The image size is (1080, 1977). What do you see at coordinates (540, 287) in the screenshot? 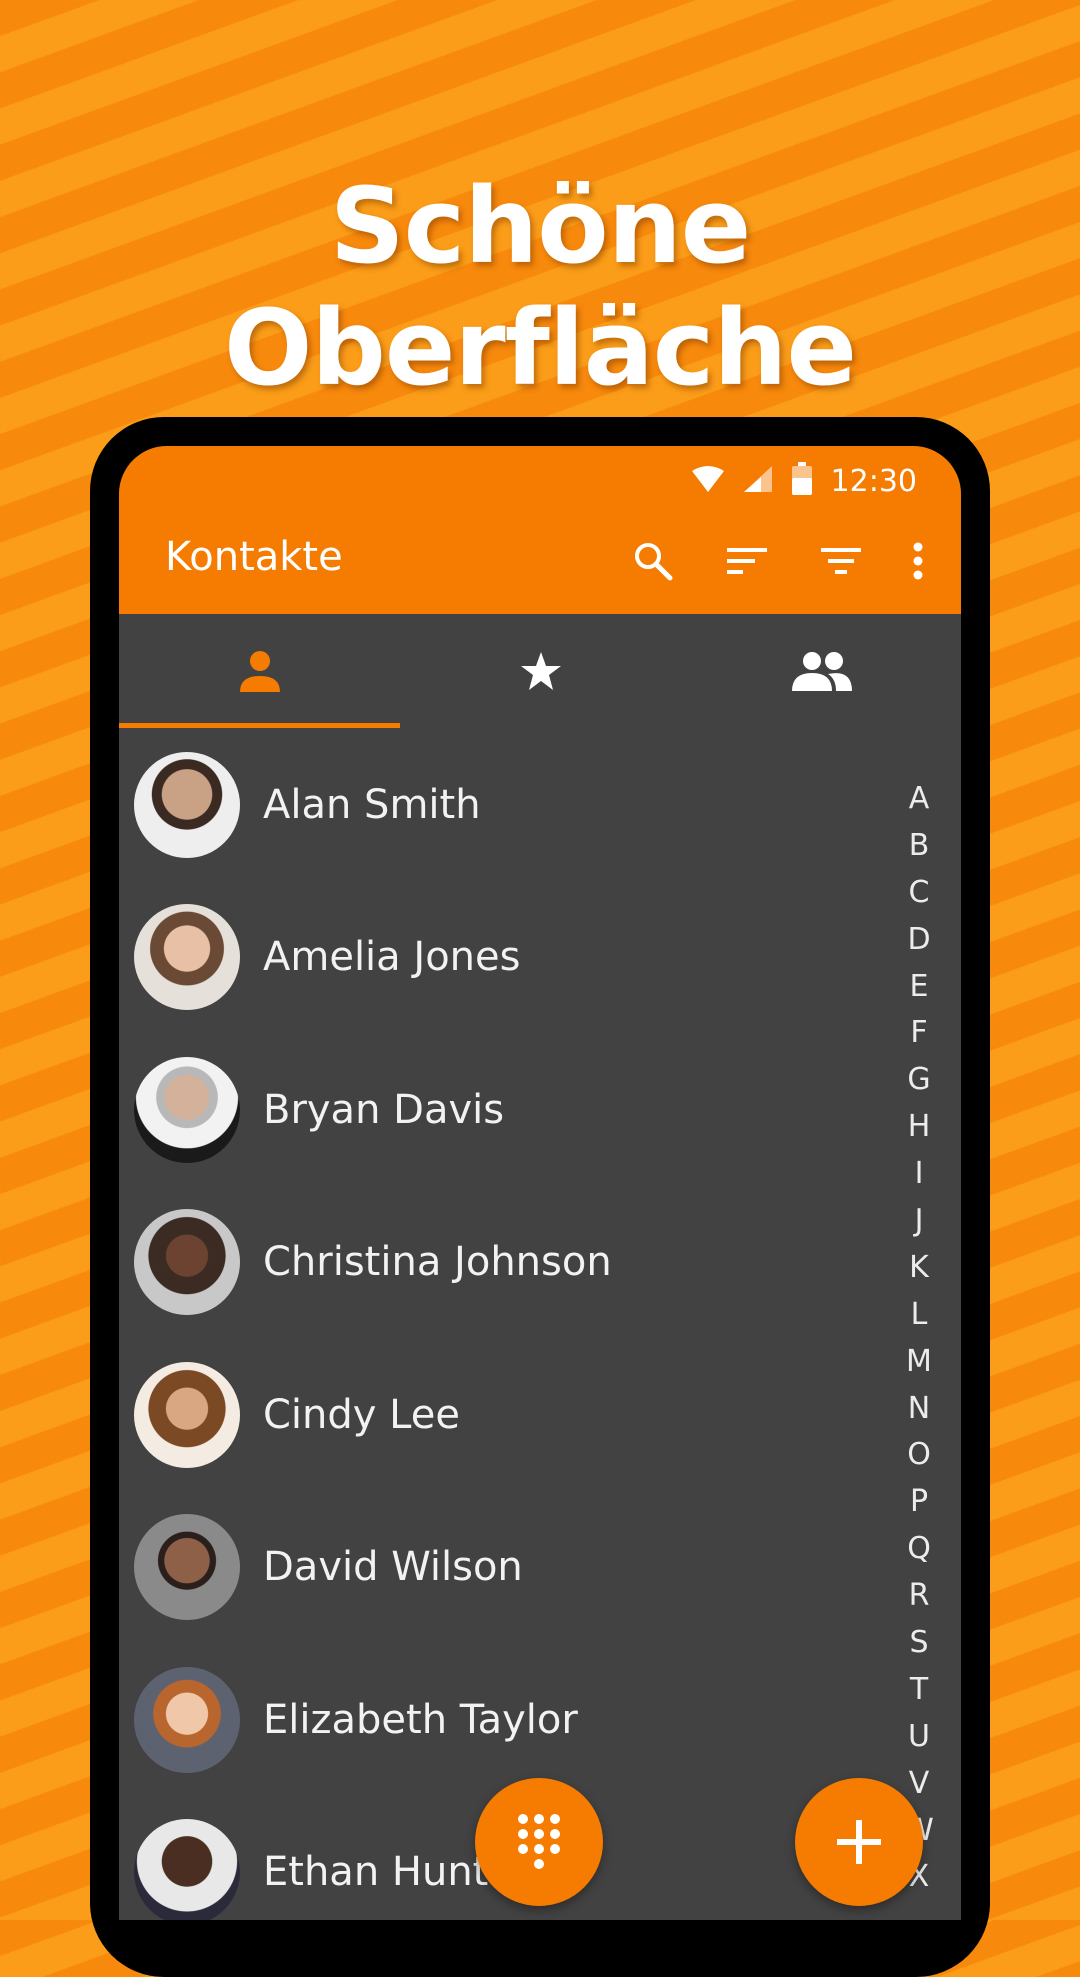
I see `headline: Schöne Oberfläche` at bounding box center [540, 287].